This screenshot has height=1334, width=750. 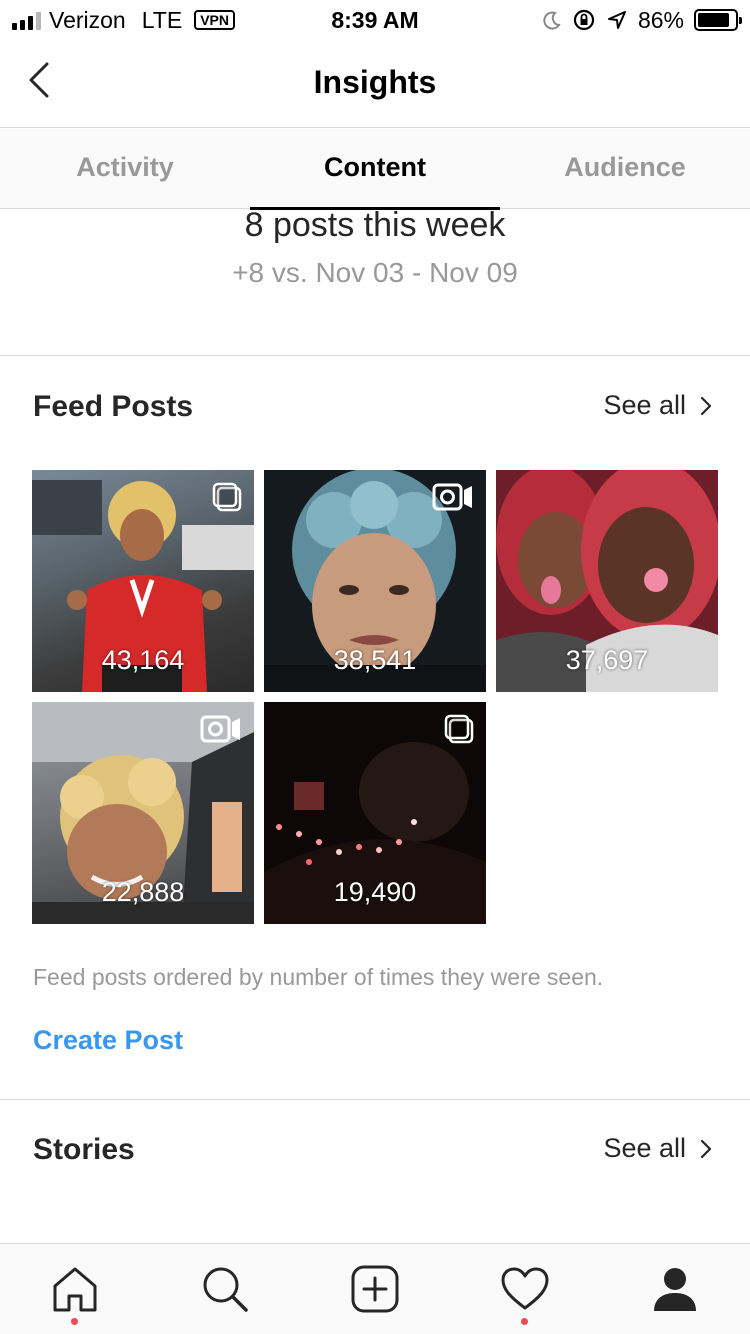 I want to click on navigation-header: Insights, so click(x=375, y=84).